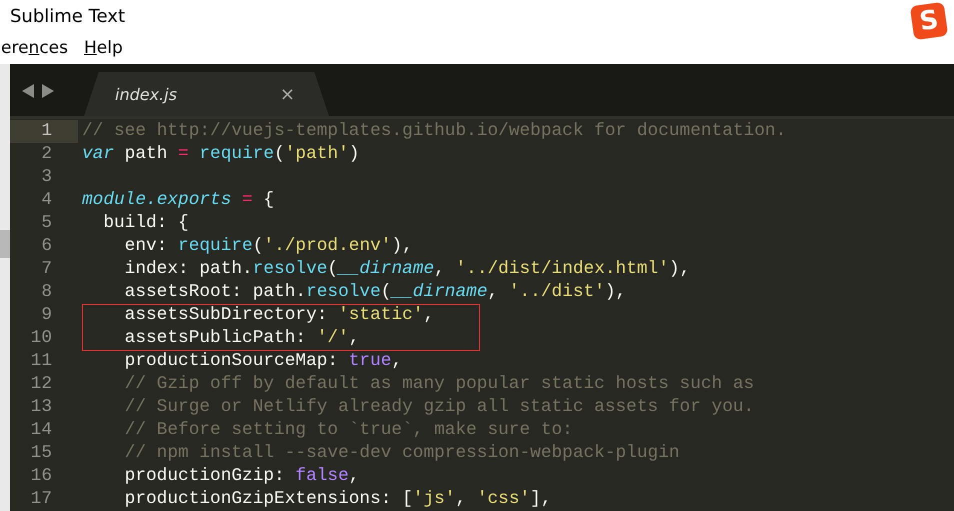 The image size is (954, 511). What do you see at coordinates (46, 315) in the screenshot?
I see `line-number: 9` at bounding box center [46, 315].